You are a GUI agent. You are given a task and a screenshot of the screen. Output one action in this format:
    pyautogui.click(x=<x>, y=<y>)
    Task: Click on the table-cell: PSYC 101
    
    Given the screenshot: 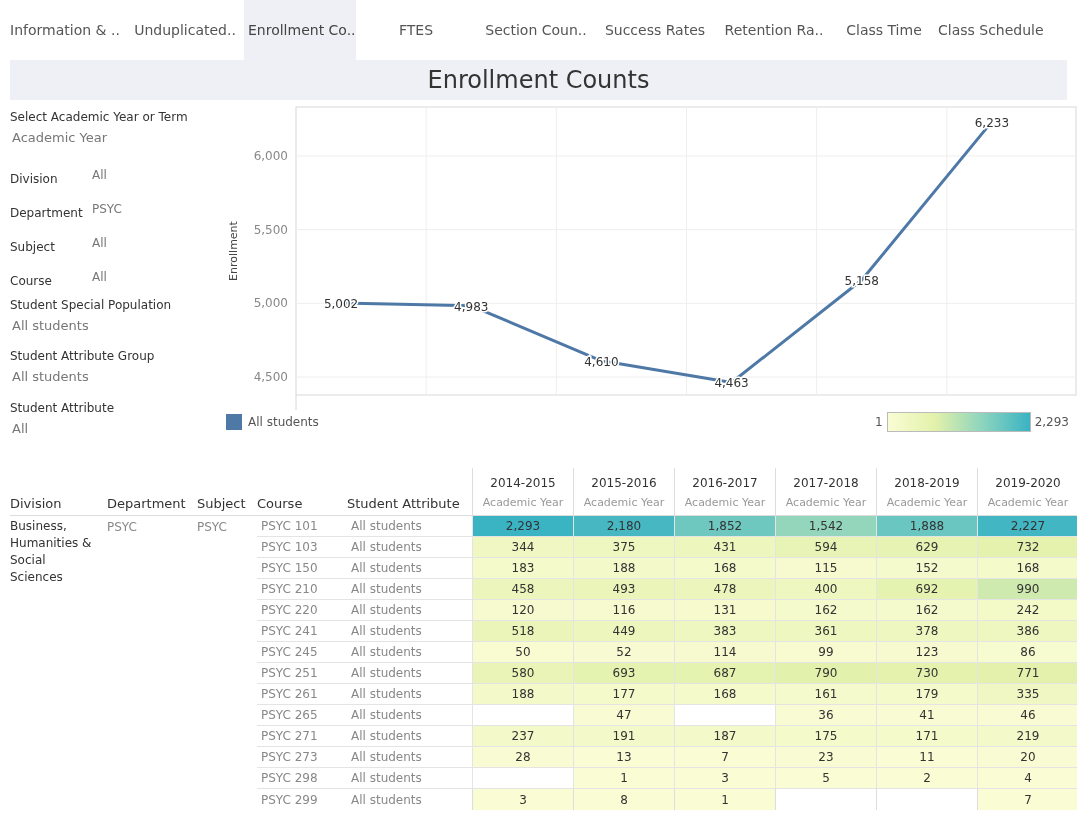 What is the action you would take?
    pyautogui.click(x=302, y=526)
    